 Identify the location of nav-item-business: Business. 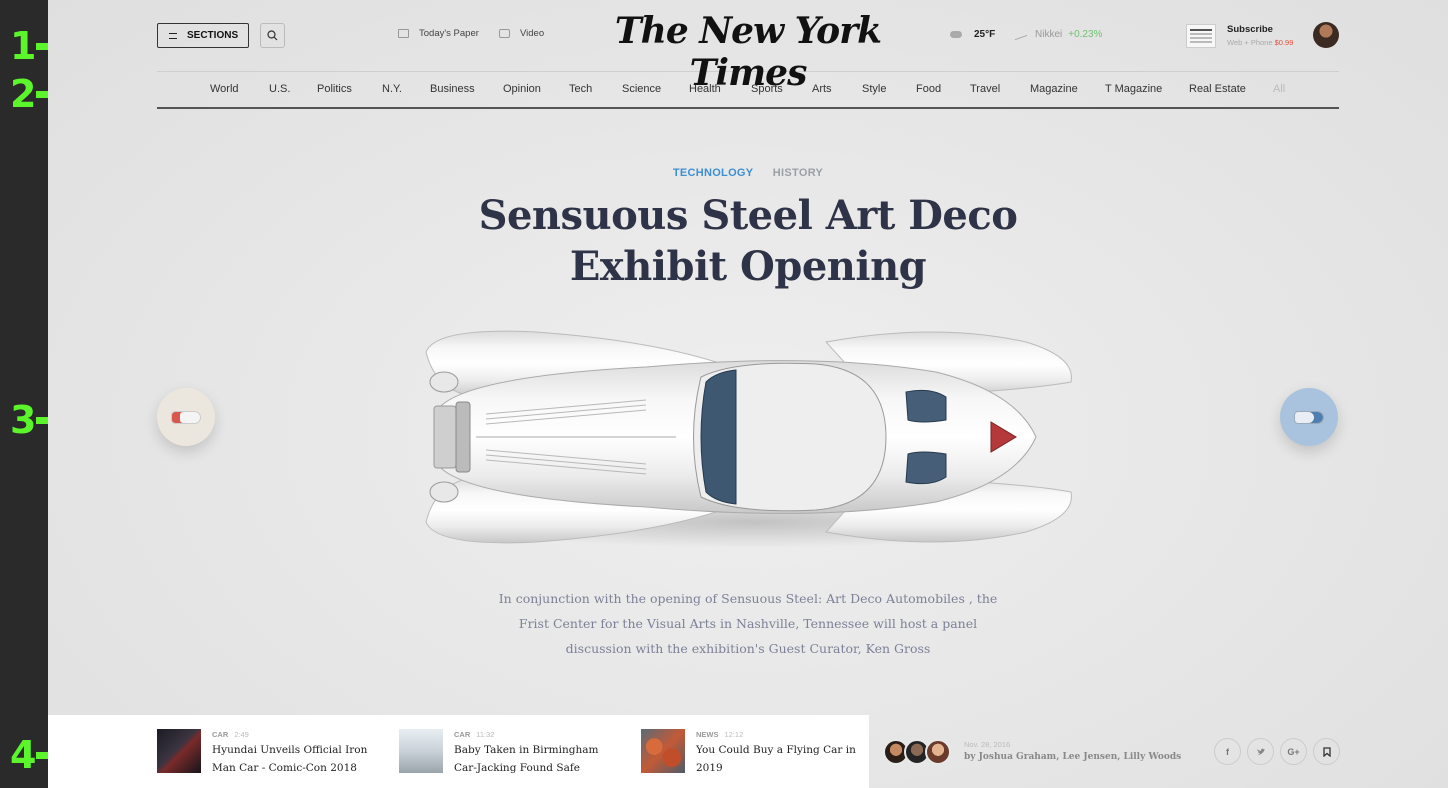
(452, 89).